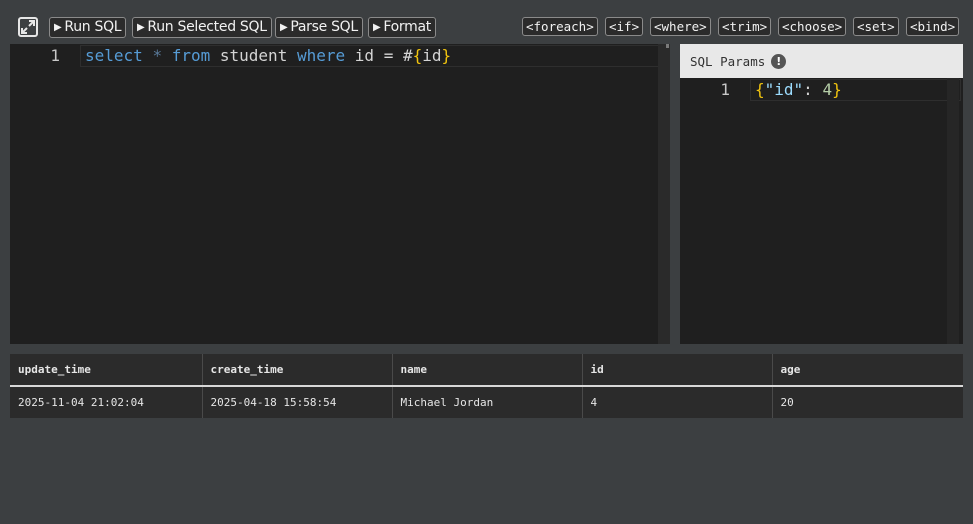 This screenshot has height=524, width=973. I want to click on info-icon: !, so click(779, 61).